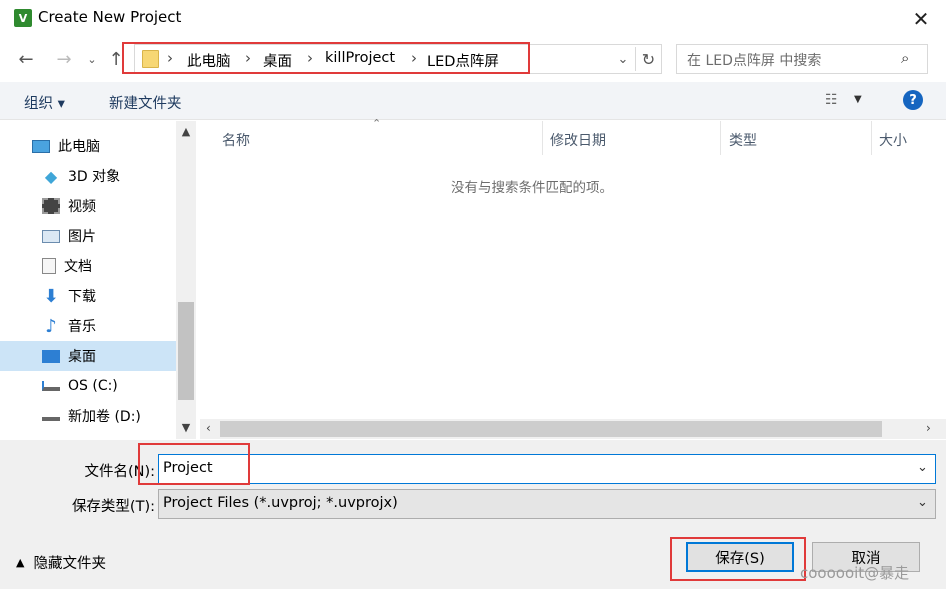 This screenshot has width=946, height=589. Describe the element at coordinates (473, 101) in the screenshot. I see `toolbar: 组织 ▾ 新建文件夹 ☷ ▼ ?` at that location.